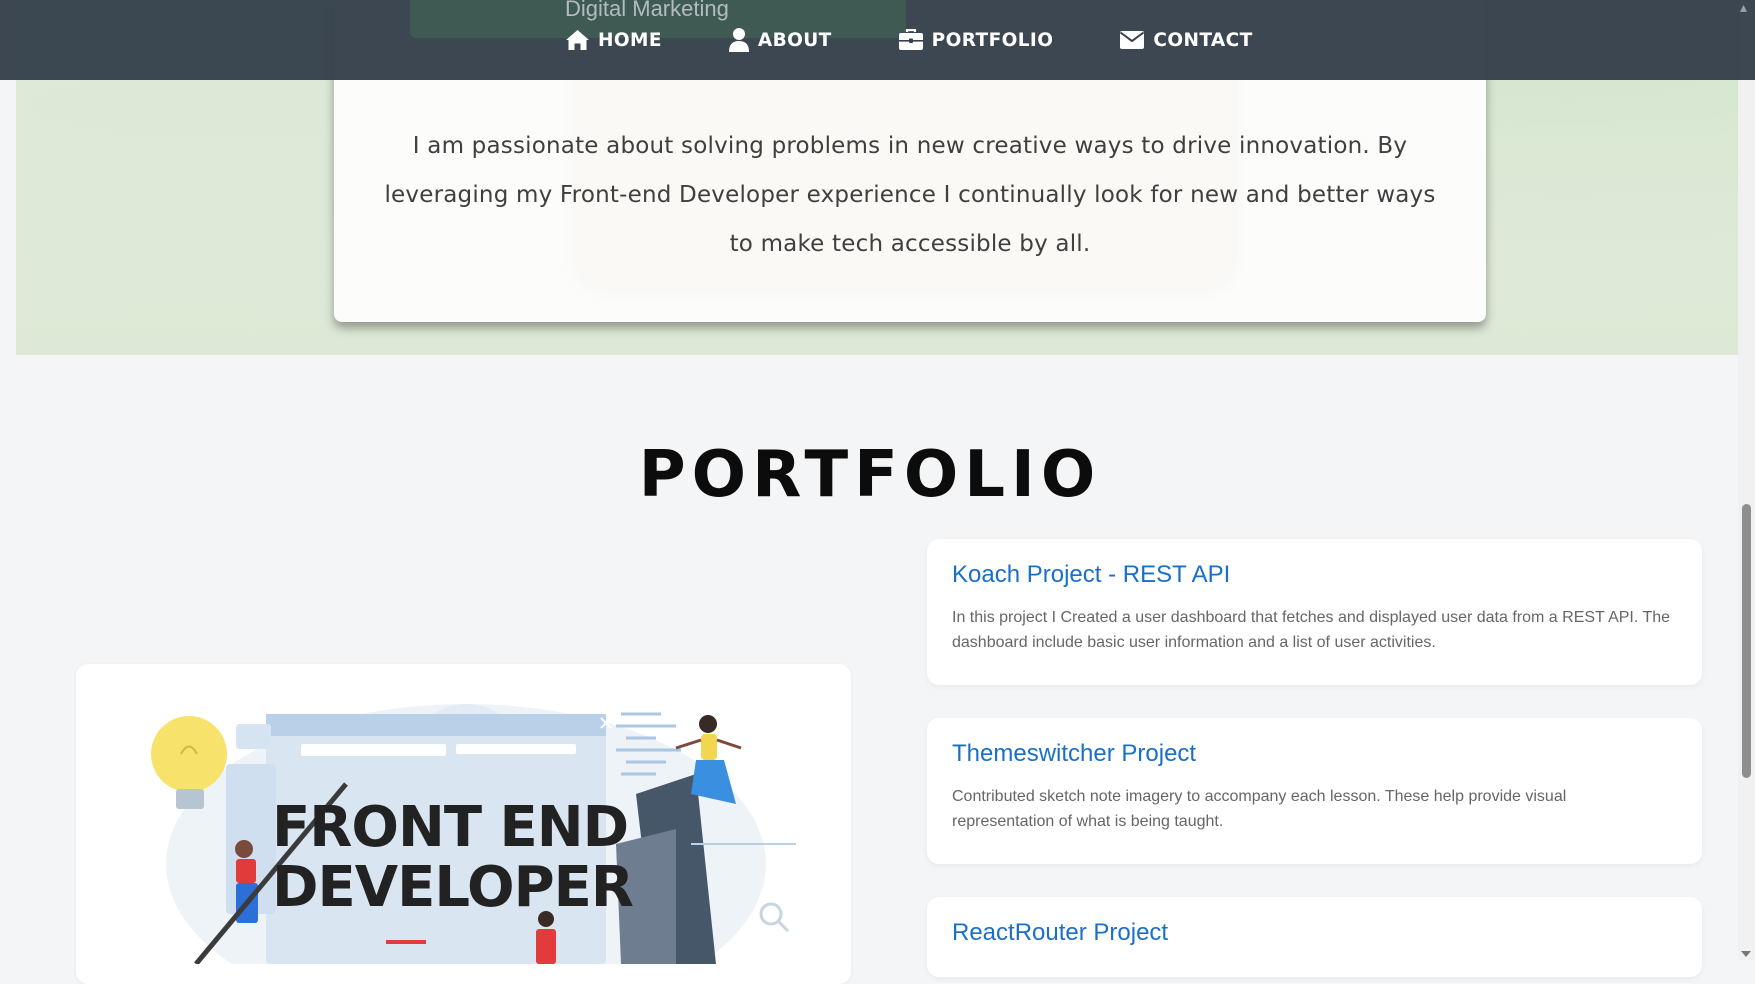 Image resolution: width=1755 pixels, height=984 pixels. I want to click on scroll-up-arrow-icon: ▴, so click(1743, 7).